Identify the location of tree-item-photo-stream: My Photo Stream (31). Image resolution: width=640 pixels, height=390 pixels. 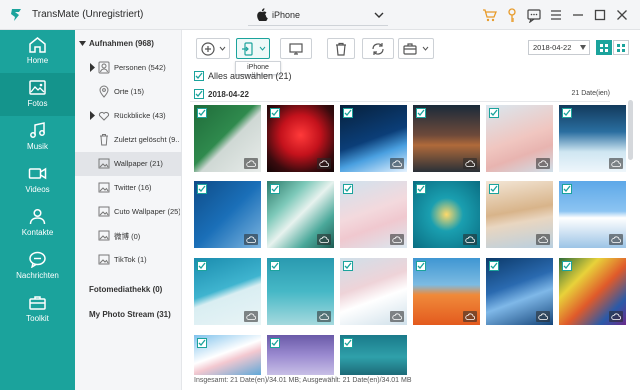
(128, 315).